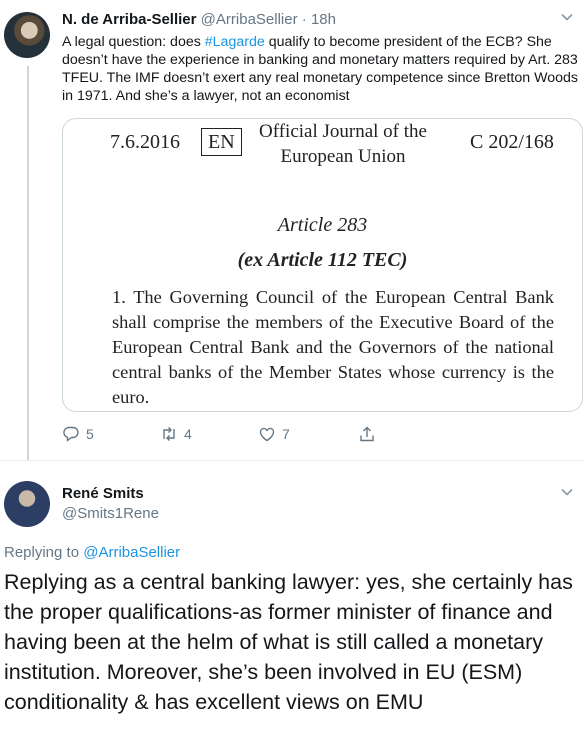 This screenshot has height=750, width=584. I want to click on doc-date: 7.6.2016, so click(145, 142).